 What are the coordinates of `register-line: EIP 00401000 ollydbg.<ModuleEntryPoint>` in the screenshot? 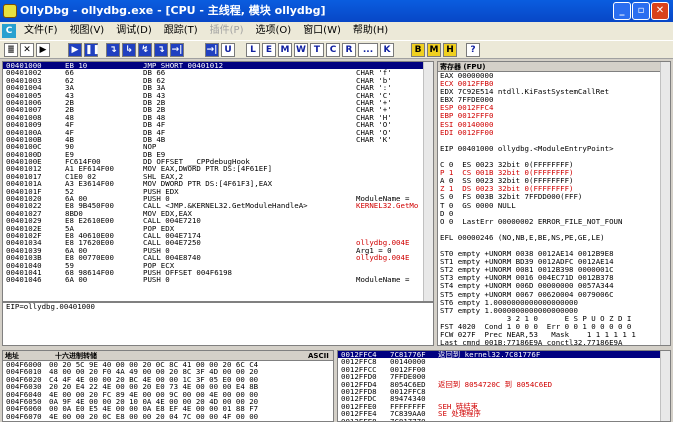 It's located at (554, 148).